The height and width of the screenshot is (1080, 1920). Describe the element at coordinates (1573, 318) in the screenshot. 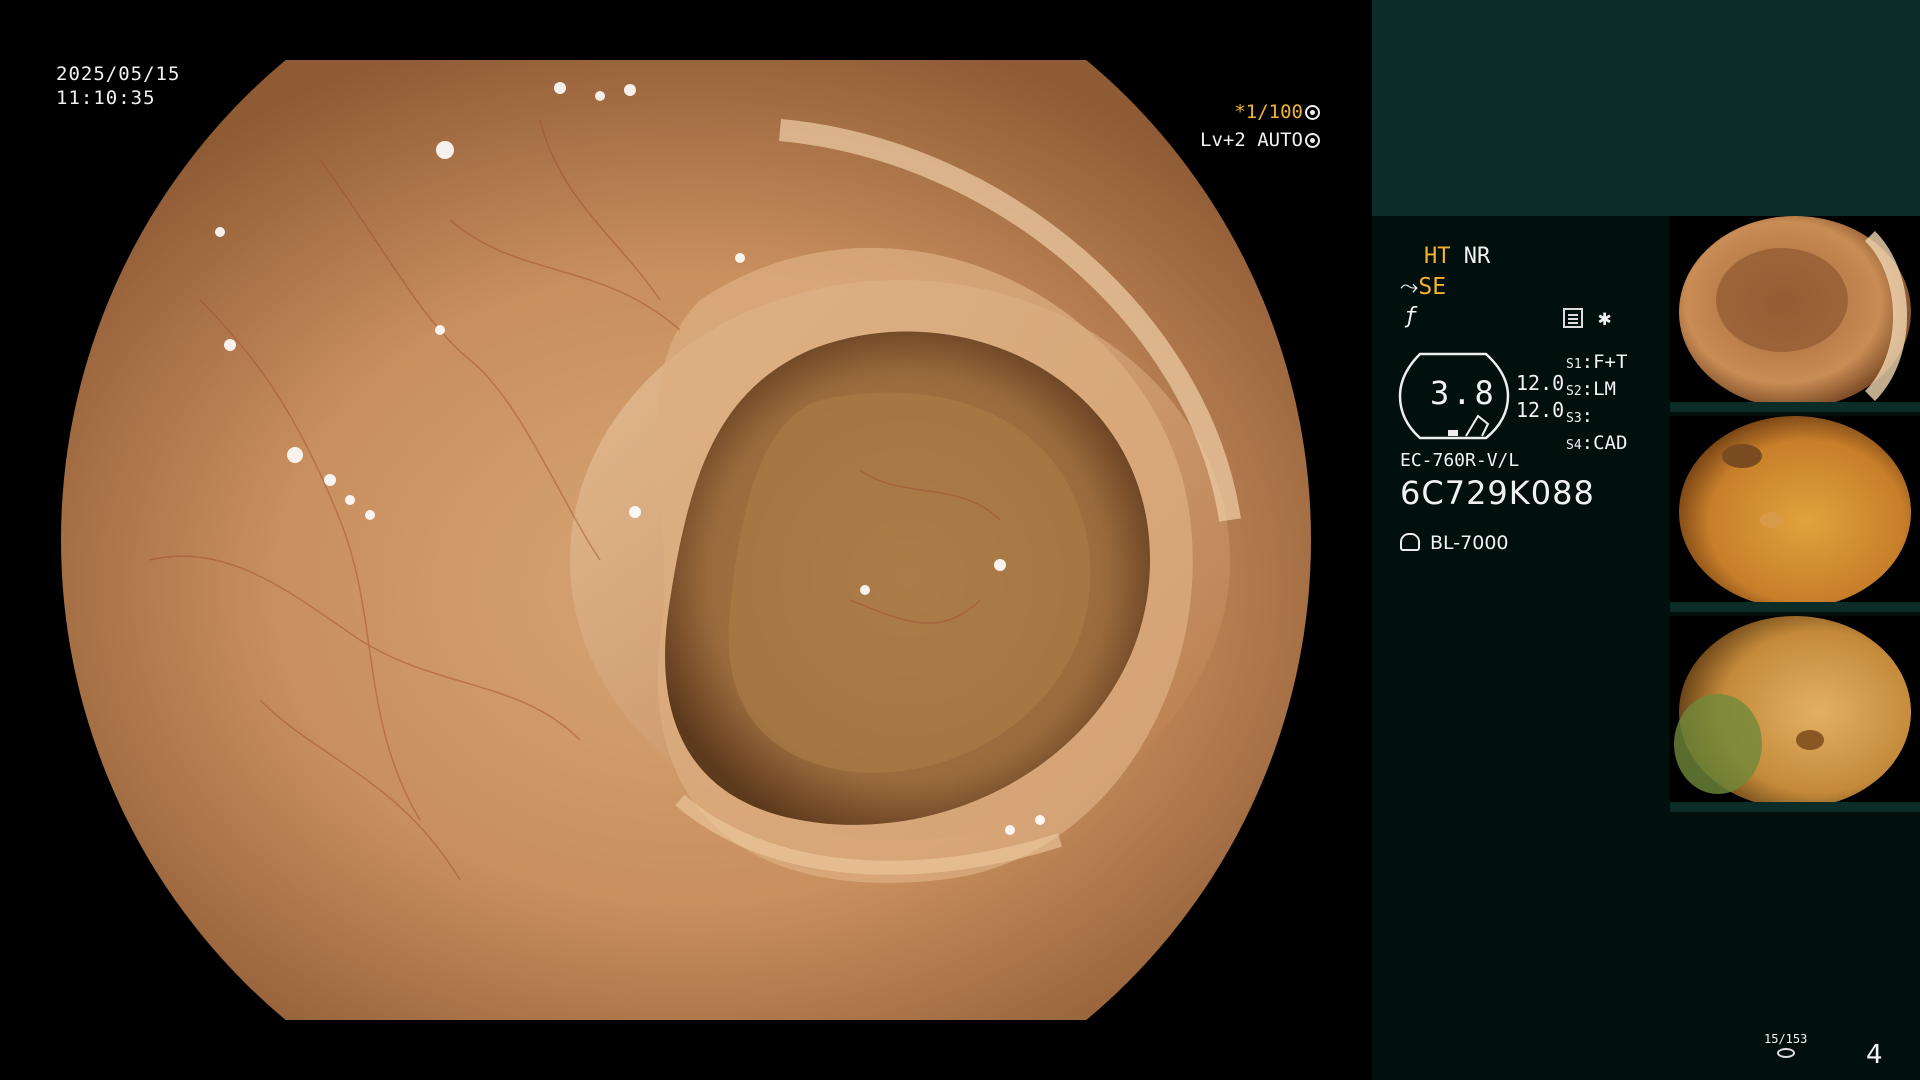

I see `record-list-icon` at that location.